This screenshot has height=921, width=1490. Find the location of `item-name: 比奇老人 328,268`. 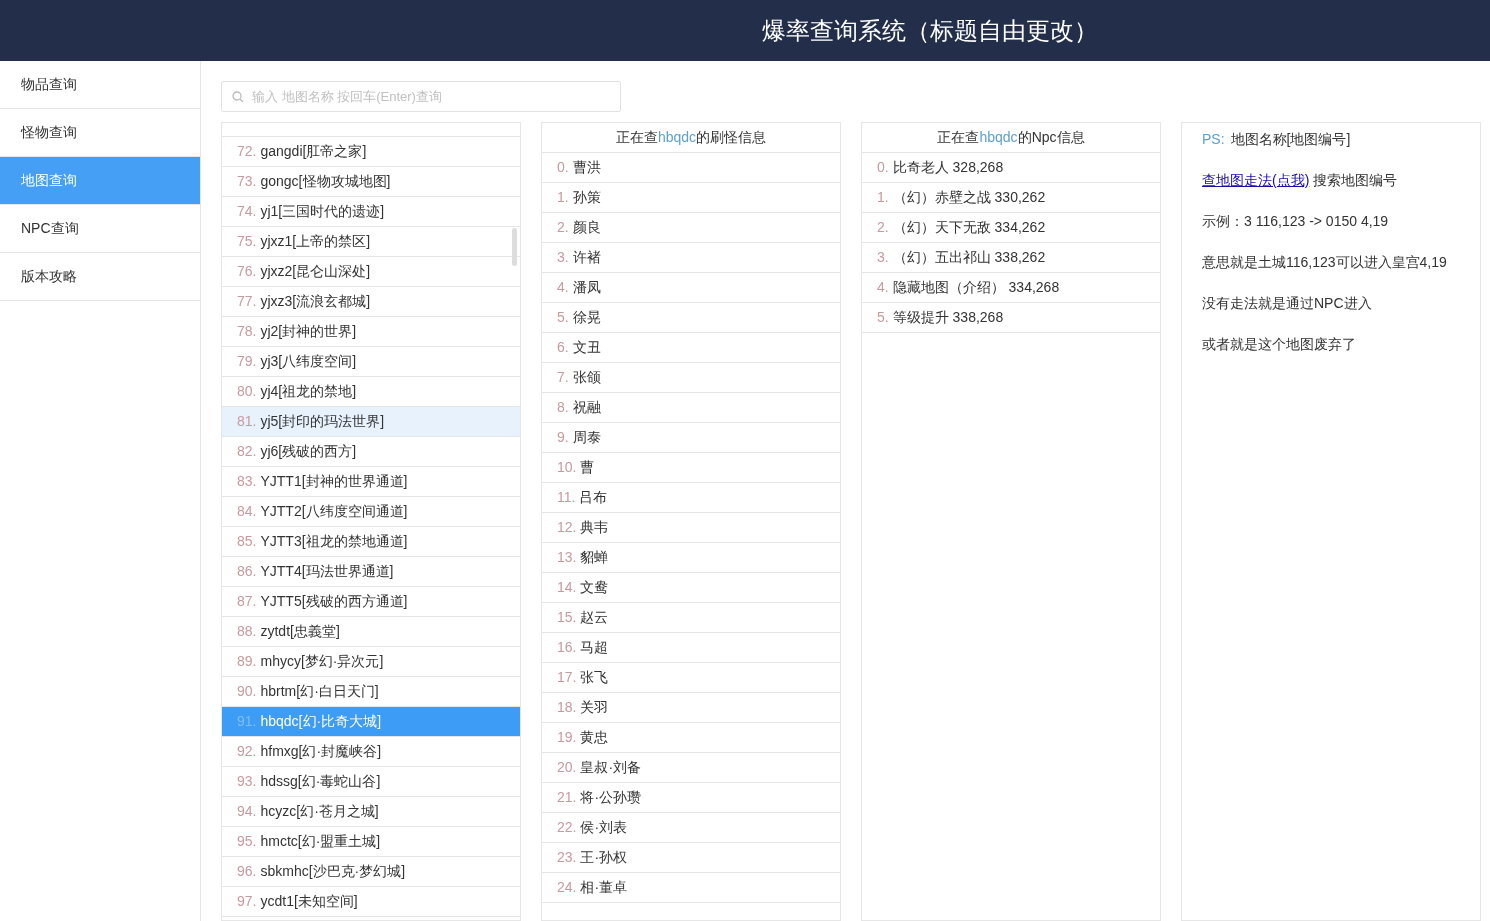

item-name: 比奇老人 328,268 is located at coordinates (948, 167).